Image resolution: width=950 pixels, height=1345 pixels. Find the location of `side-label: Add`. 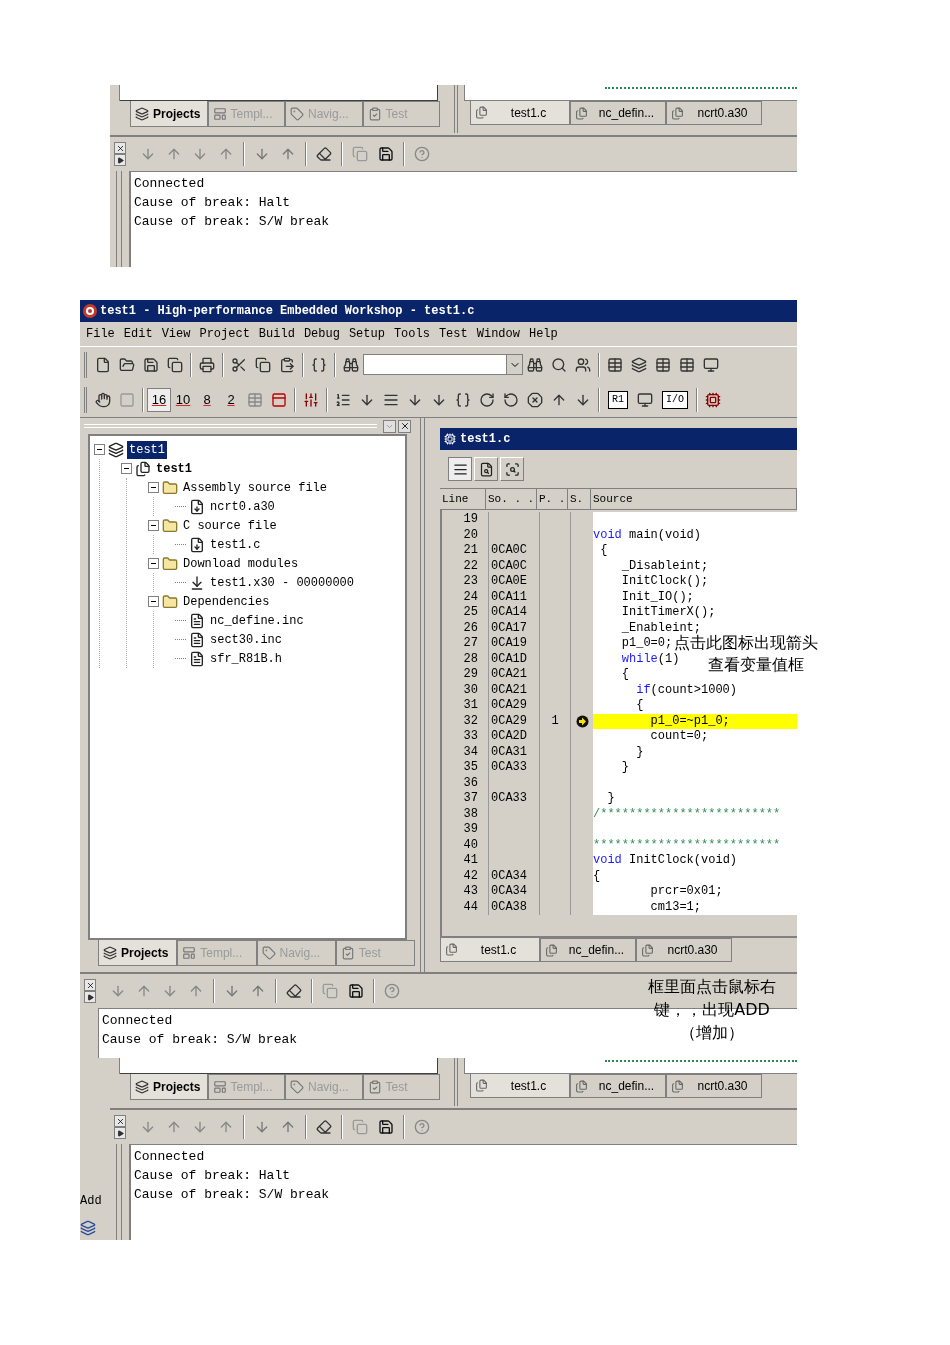

side-label: Add is located at coordinates (91, 1201).